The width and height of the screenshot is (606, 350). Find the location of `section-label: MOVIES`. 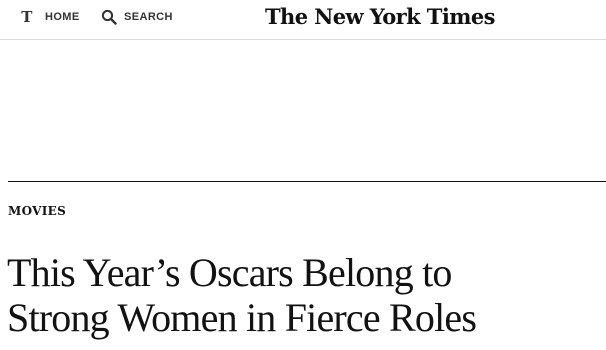

section-label: MOVIES is located at coordinates (37, 211).